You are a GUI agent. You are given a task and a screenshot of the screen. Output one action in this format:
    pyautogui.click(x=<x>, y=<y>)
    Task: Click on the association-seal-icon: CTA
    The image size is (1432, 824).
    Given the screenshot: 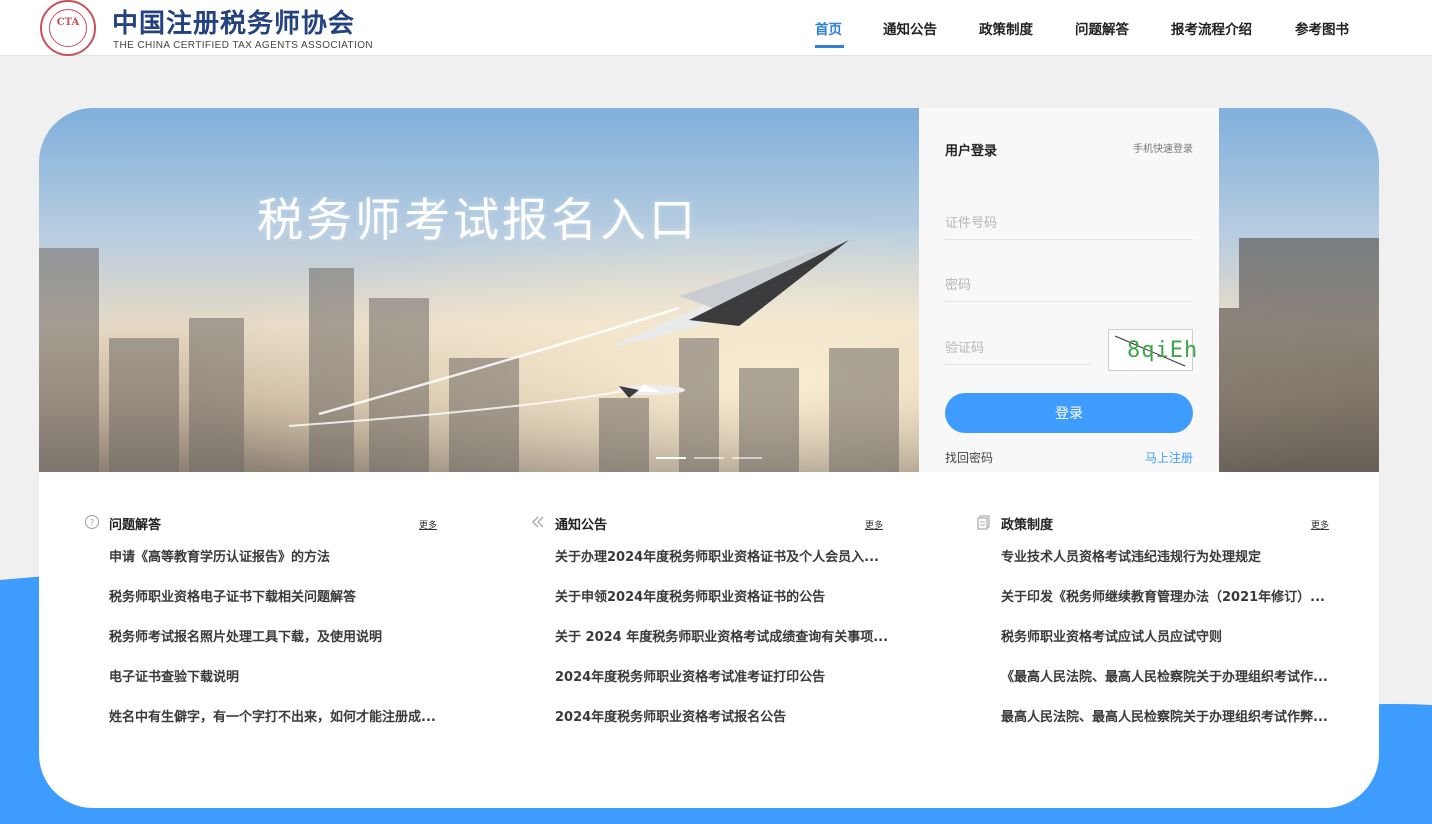 What is the action you would take?
    pyautogui.click(x=68, y=28)
    